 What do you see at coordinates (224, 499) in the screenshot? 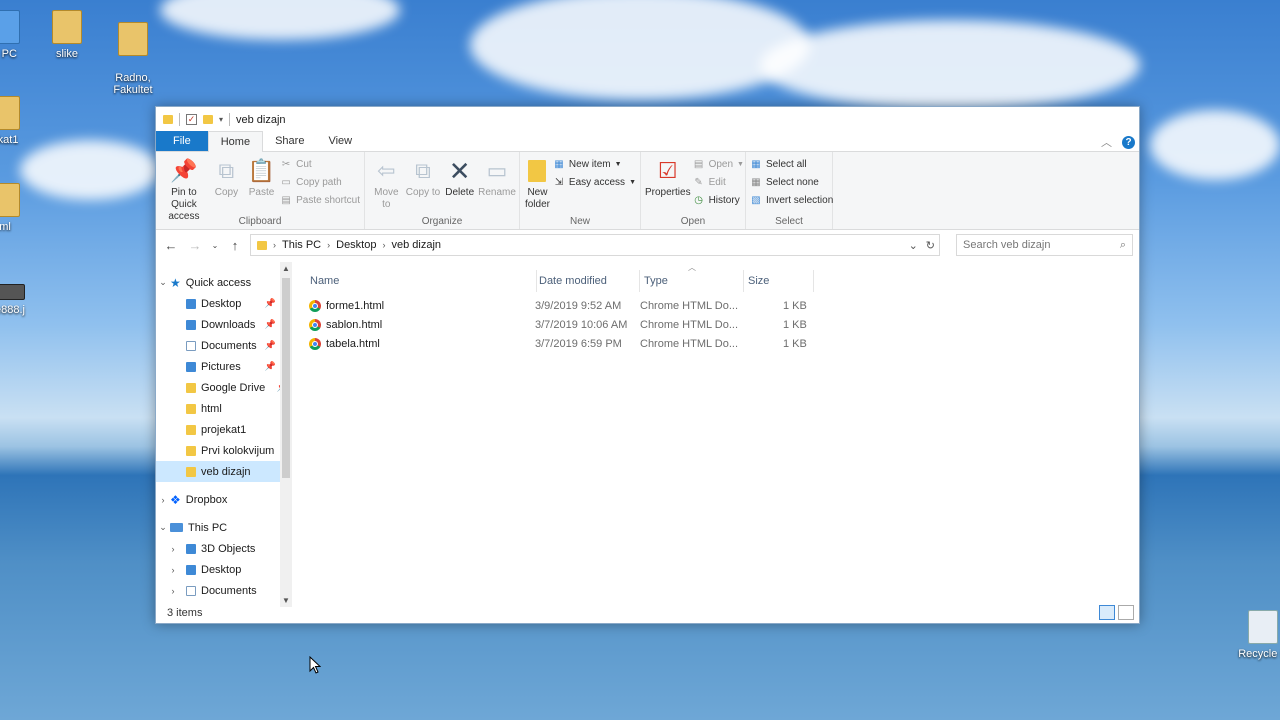
I see `nav-item-dropbox: › ❖ Dropbox` at bounding box center [224, 499].